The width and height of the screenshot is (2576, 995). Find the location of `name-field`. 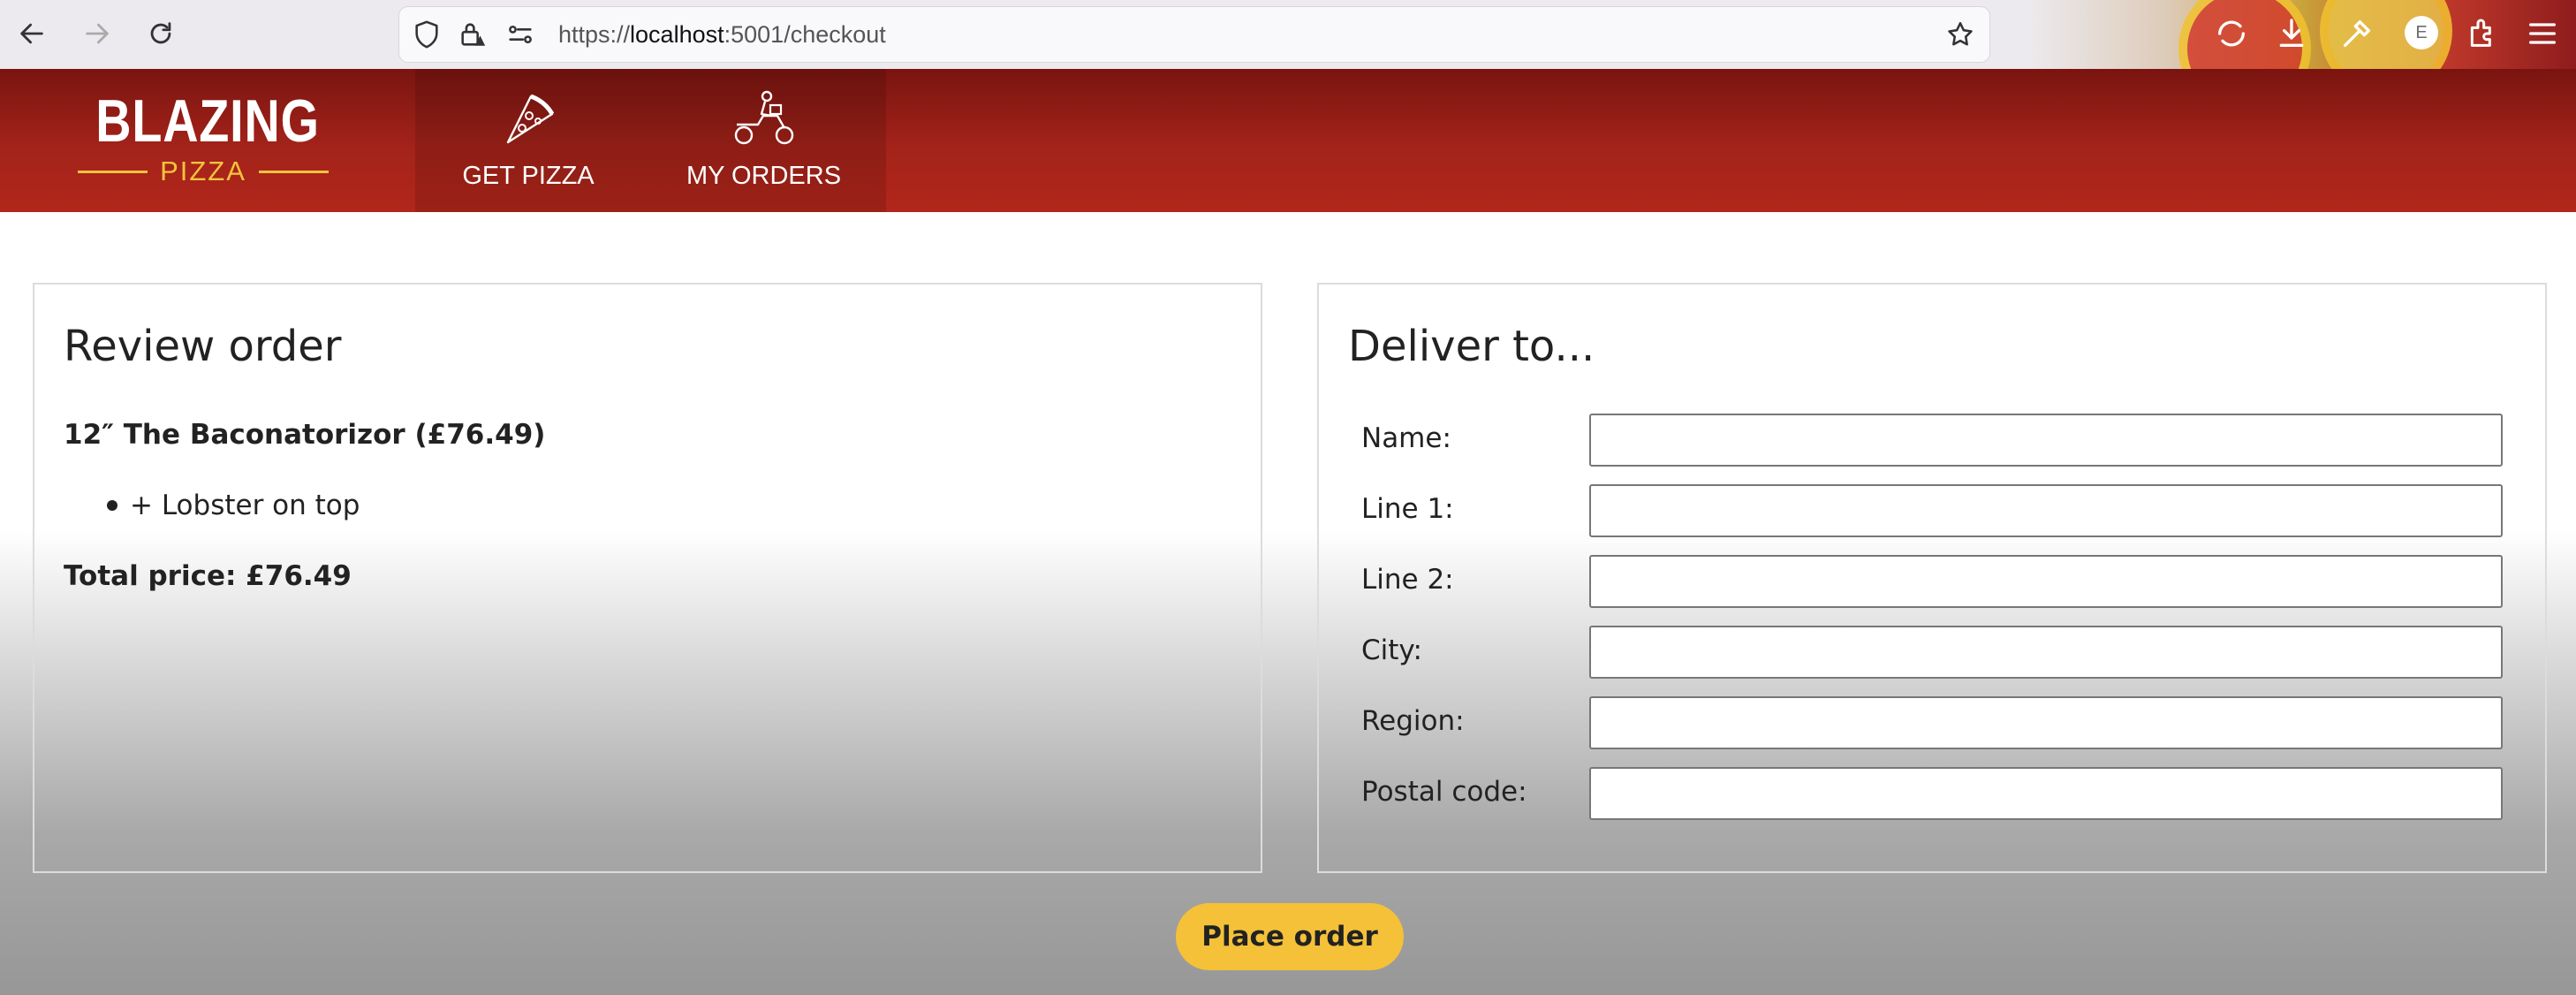

name-field is located at coordinates (2046, 440).